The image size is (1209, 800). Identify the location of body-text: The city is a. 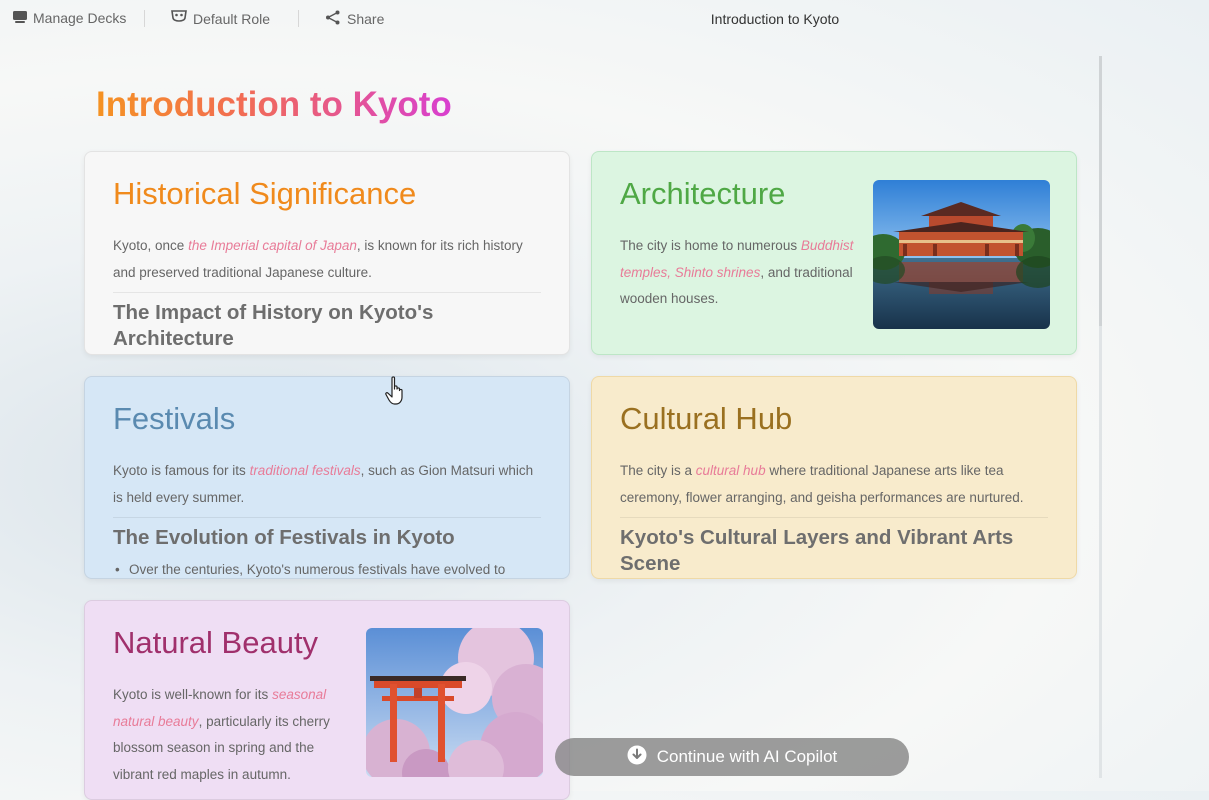
(658, 470).